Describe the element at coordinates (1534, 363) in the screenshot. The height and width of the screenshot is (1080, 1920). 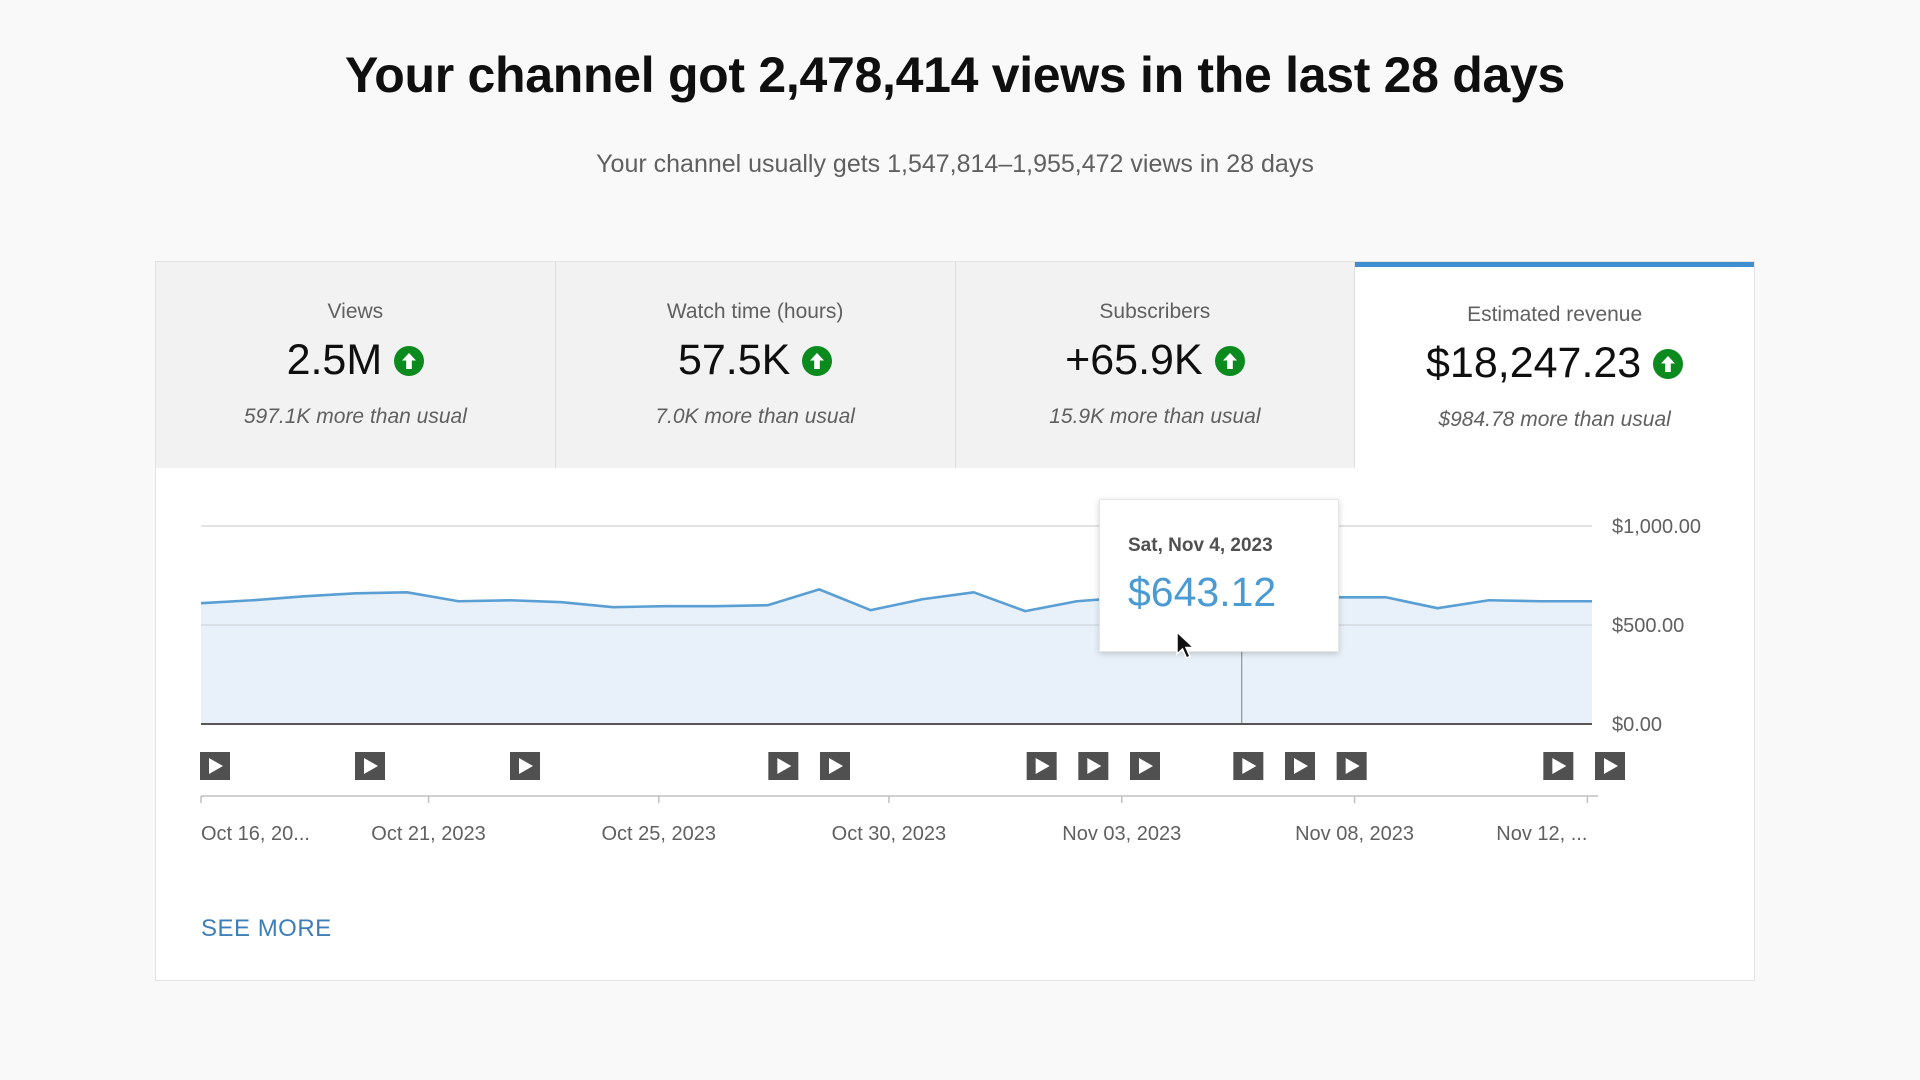
I see `tab-value: $18,247.23` at that location.